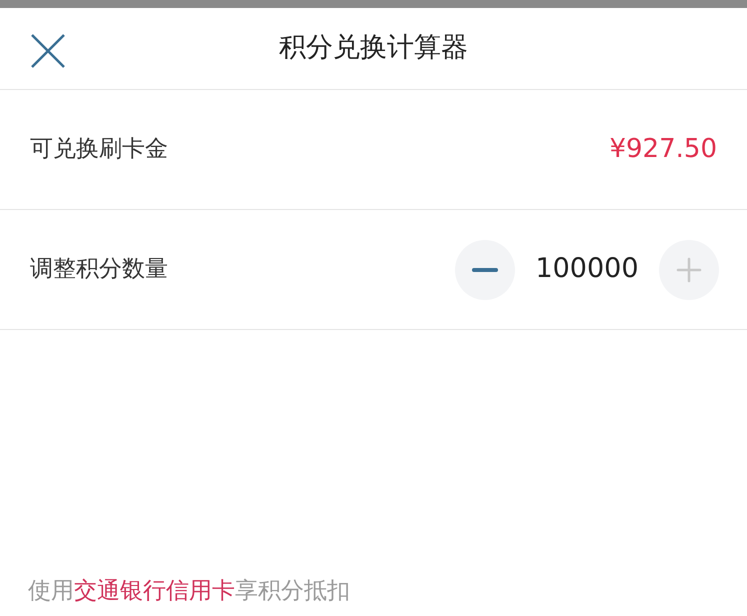 The width and height of the screenshot is (747, 616). What do you see at coordinates (587, 269) in the screenshot?
I see `points-value: 100000` at bounding box center [587, 269].